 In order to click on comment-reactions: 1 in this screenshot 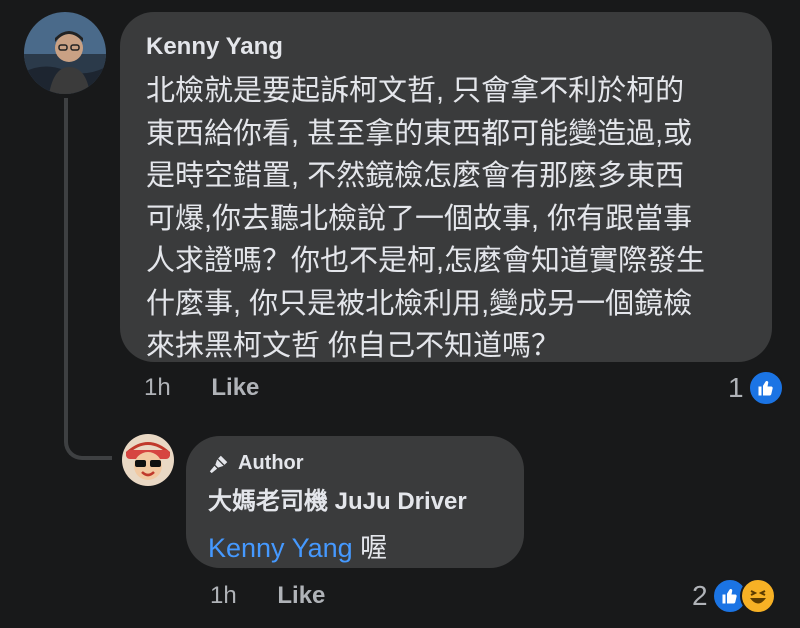, I will do `click(756, 388)`.